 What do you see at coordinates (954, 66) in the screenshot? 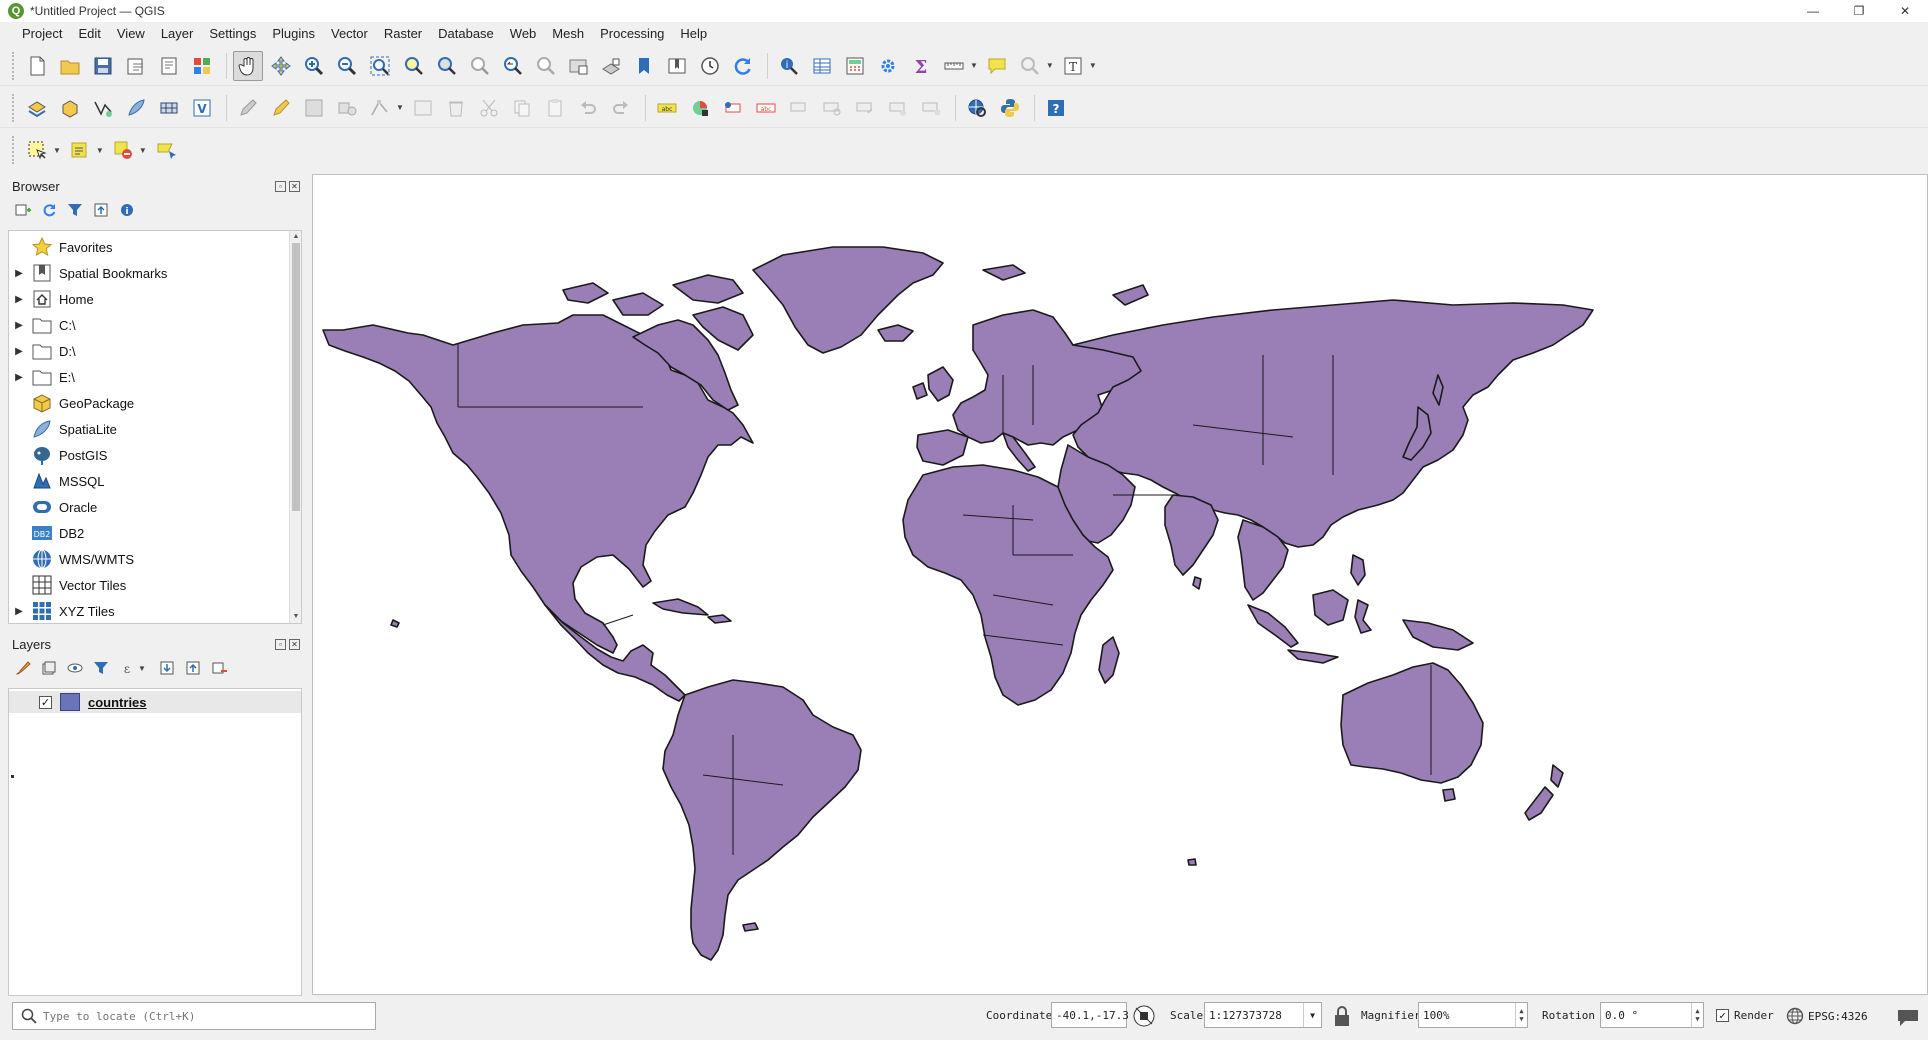
I see `measure-line-button` at bounding box center [954, 66].